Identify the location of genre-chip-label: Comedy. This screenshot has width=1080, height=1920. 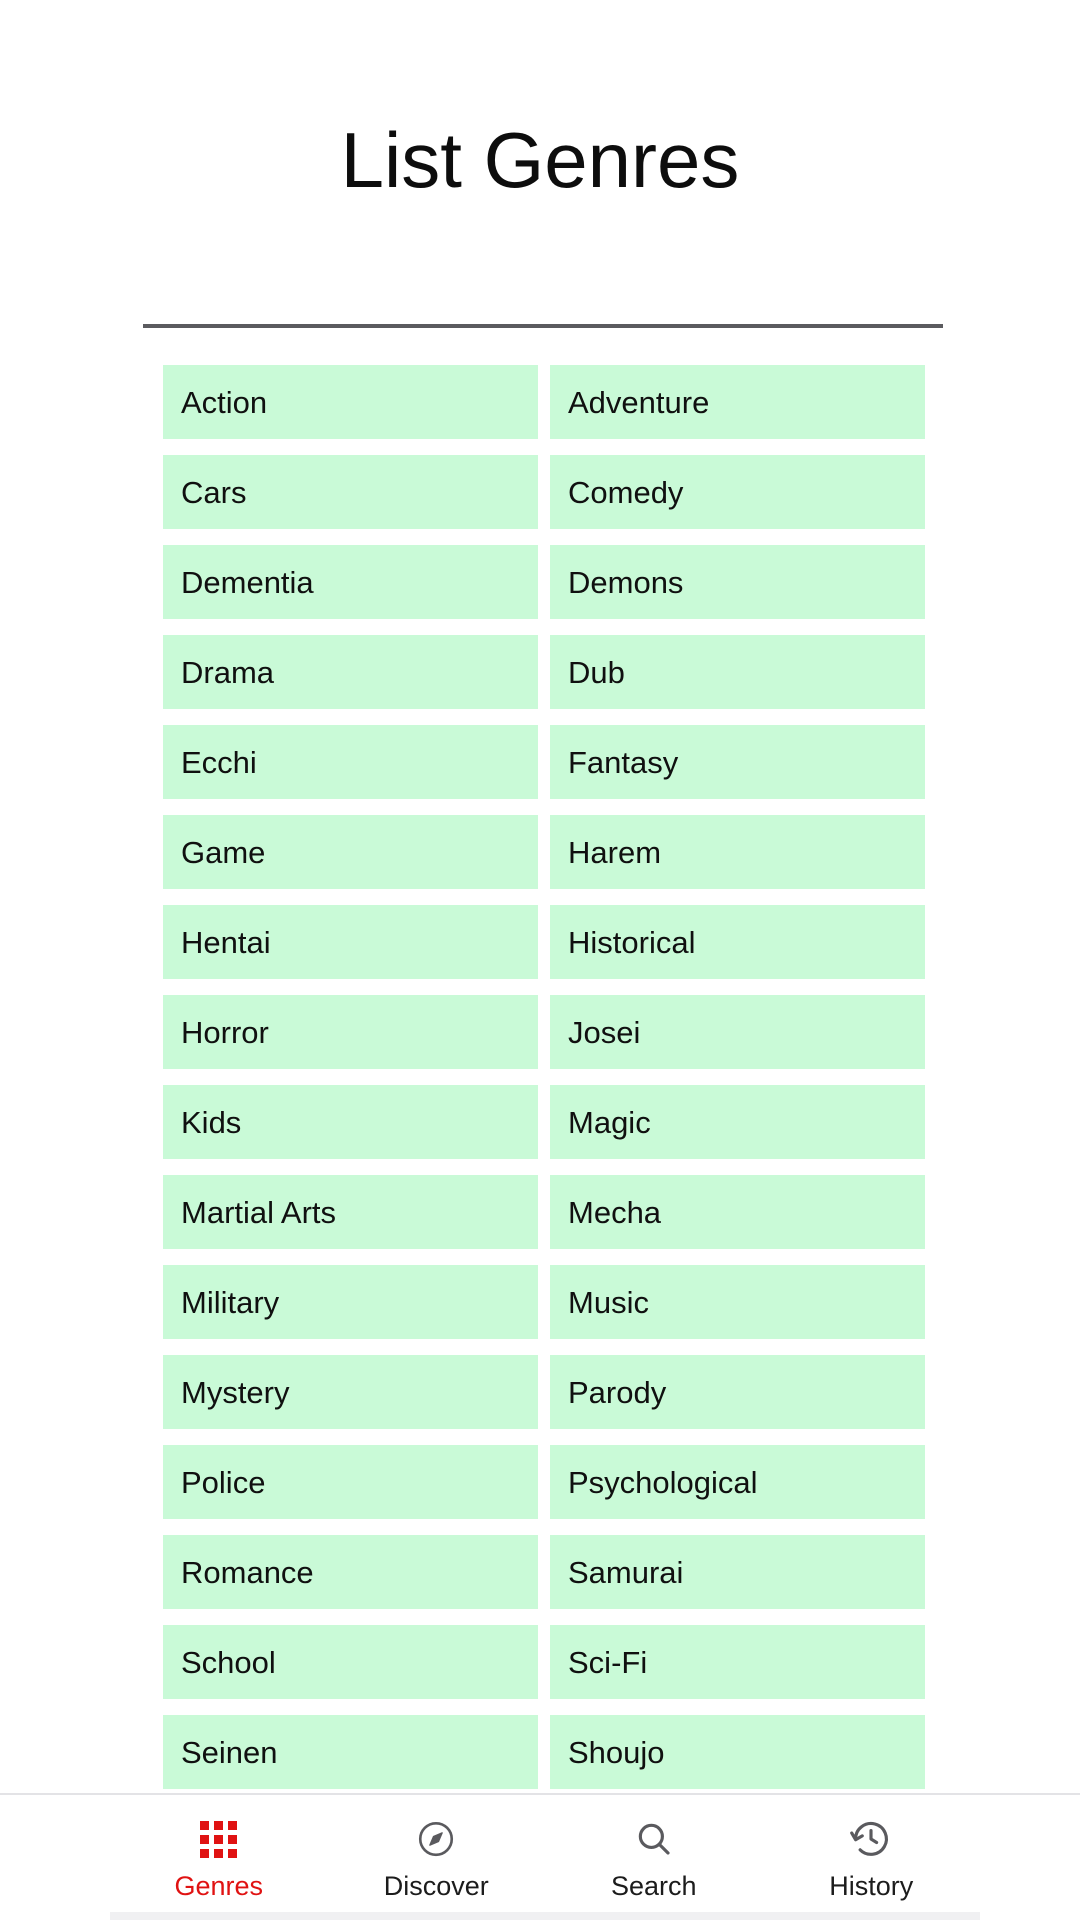
(626, 492).